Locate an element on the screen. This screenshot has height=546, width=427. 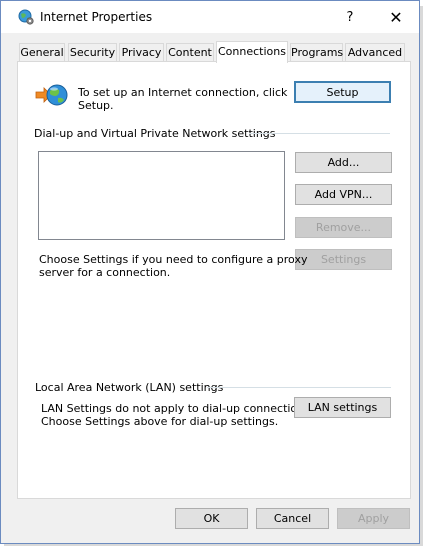
setup-description-line1: To set up an Internet connection, click is located at coordinates (183, 92).